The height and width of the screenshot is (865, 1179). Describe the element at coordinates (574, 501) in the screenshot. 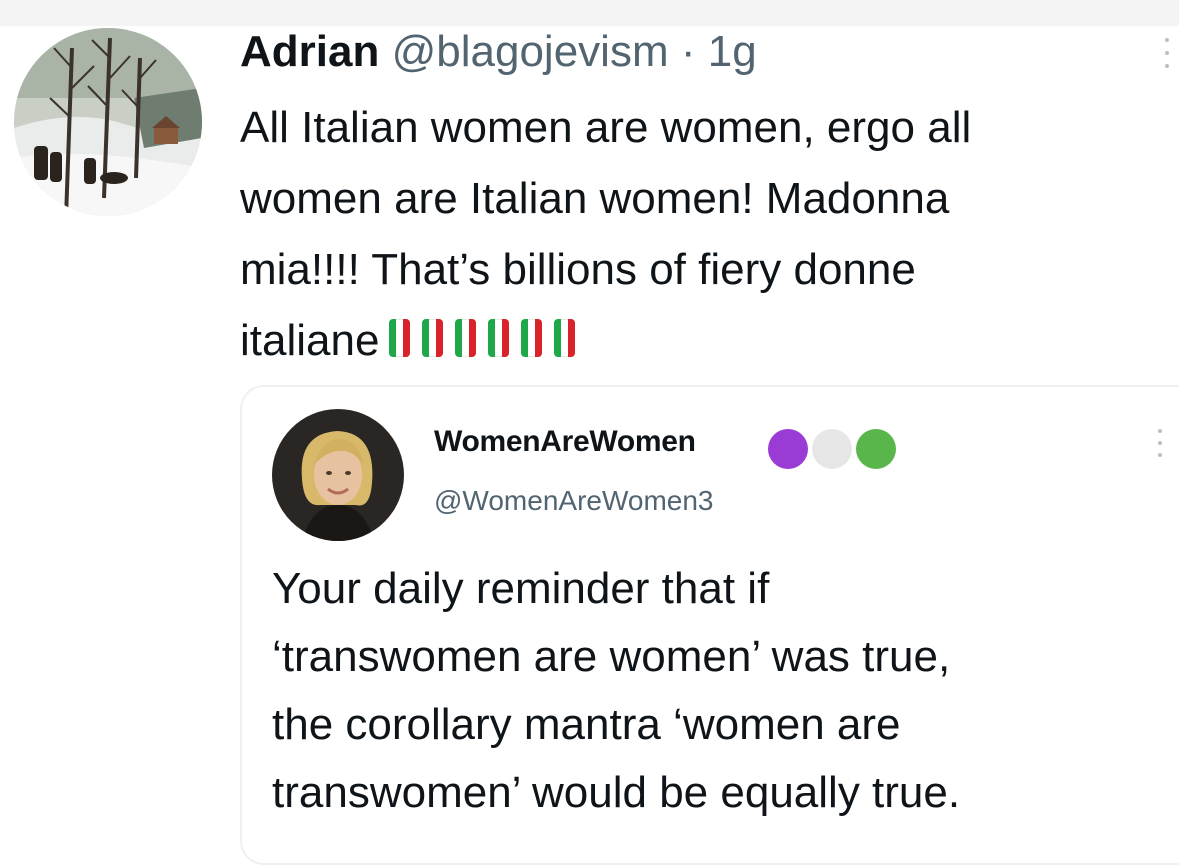

I see `quoted-author-handle: @WomenAreWomen3` at that location.